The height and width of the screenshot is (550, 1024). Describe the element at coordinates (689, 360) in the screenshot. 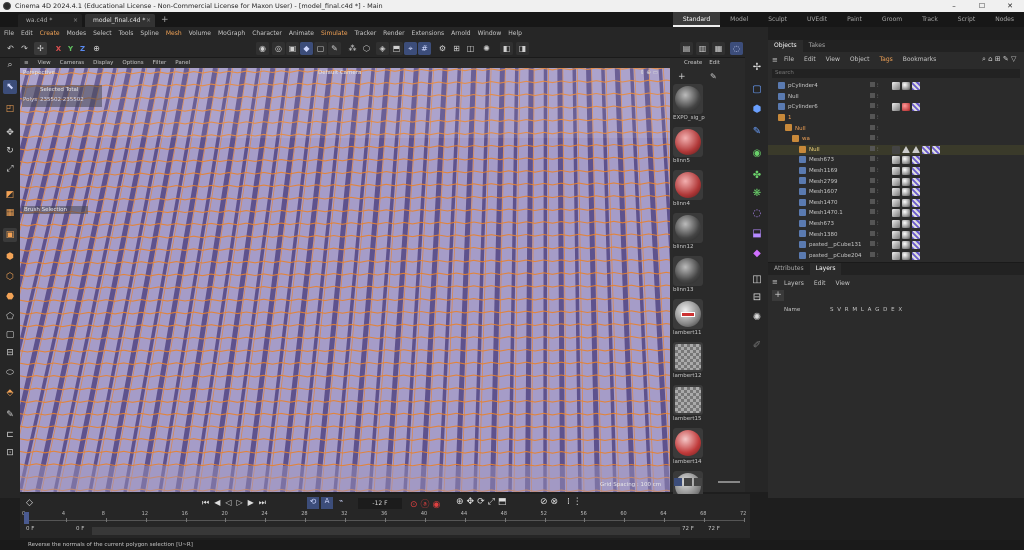

I see `material-swatch: lambert12` at that location.